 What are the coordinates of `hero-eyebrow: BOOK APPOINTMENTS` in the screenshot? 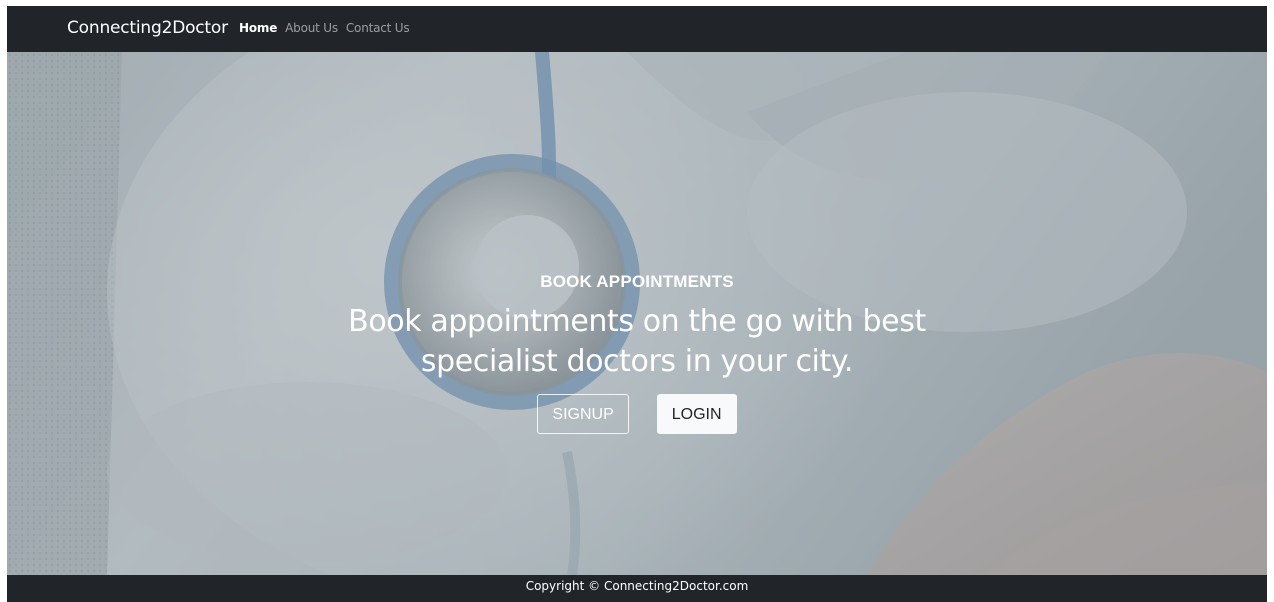 It's located at (637, 281).